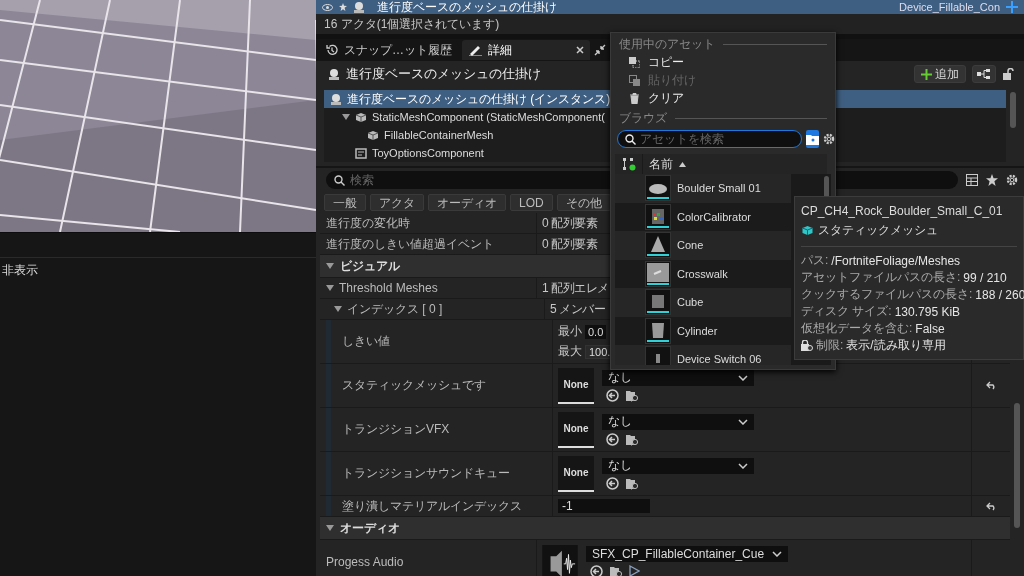 The height and width of the screenshot is (576, 1024). I want to click on max-label: 最大, so click(570, 351).